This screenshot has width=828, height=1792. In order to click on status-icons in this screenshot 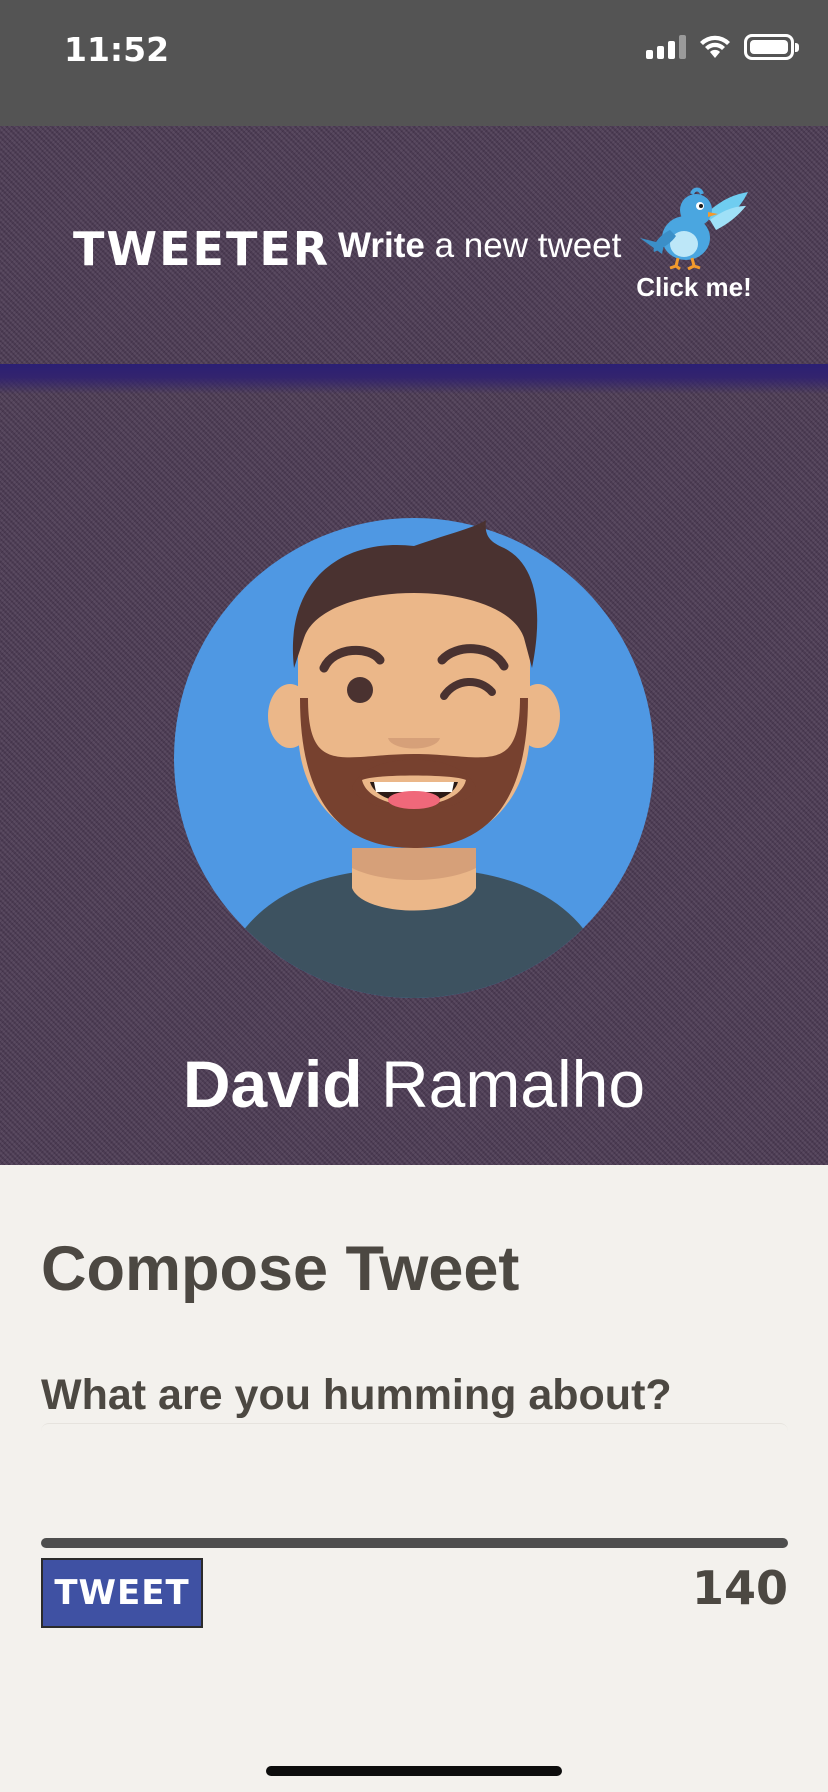, I will do `click(722, 47)`.